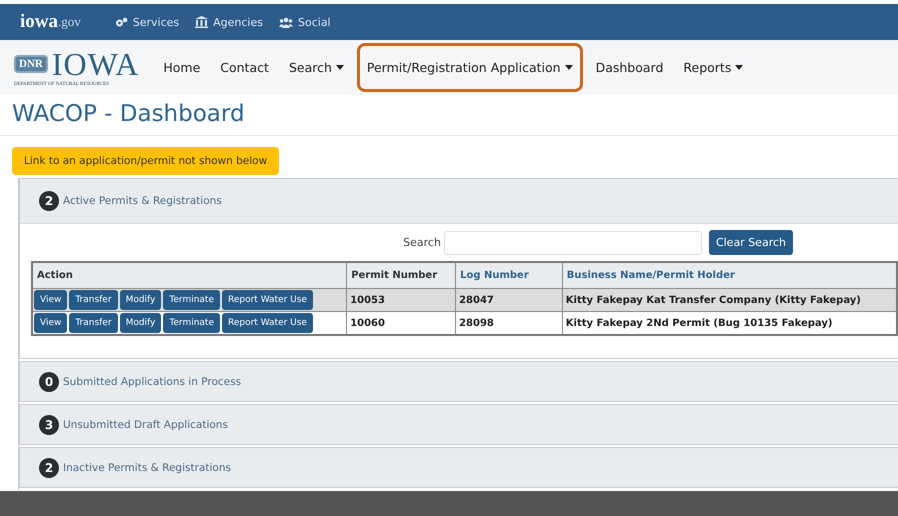 This screenshot has height=516, width=898. Describe the element at coordinates (50, 22) in the screenshot. I see `iowa-logo: iowa.gov` at that location.